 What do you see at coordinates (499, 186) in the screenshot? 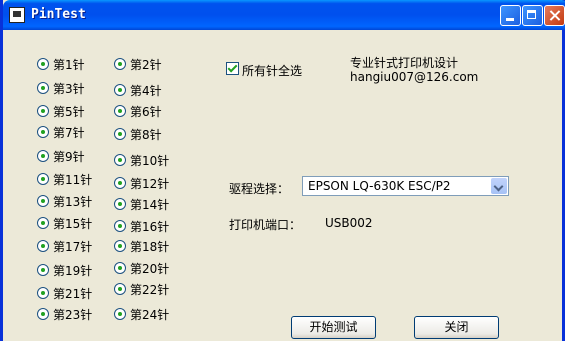
I see `chevron-down-icon` at bounding box center [499, 186].